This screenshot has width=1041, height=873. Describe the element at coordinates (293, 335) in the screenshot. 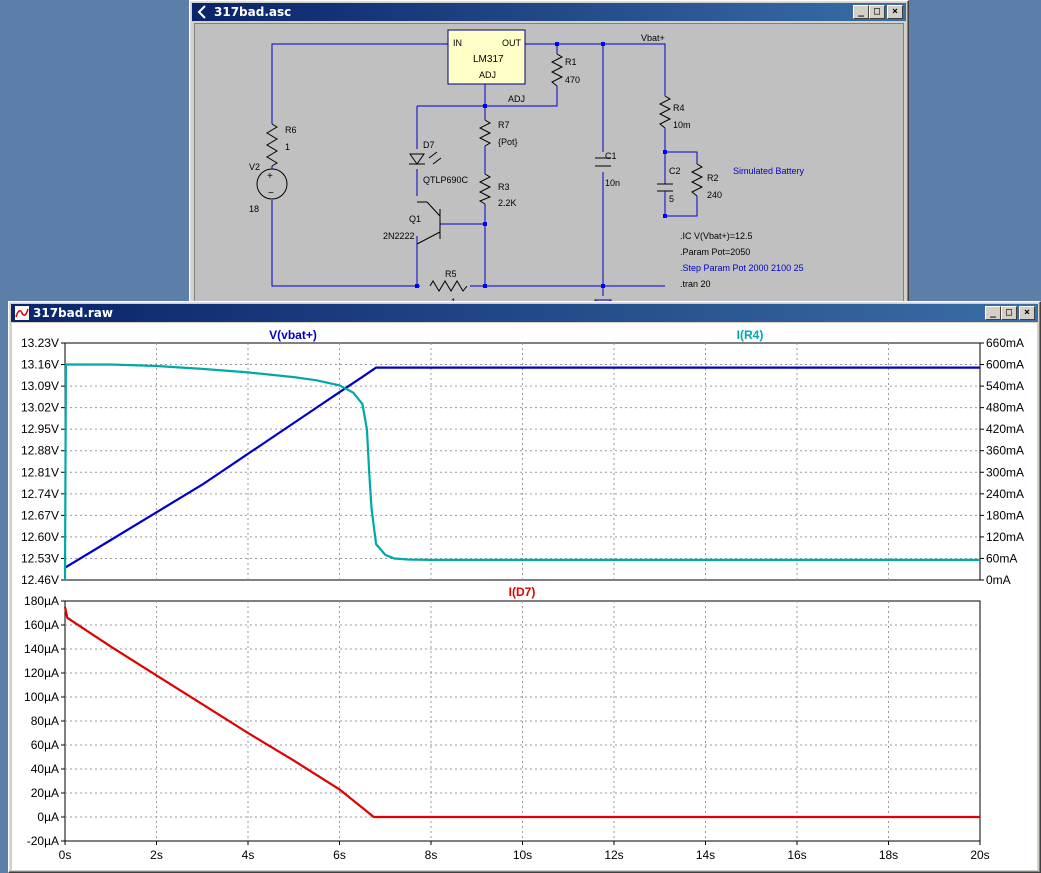

I see `trace-label-vbat: V(vbat+)` at that location.